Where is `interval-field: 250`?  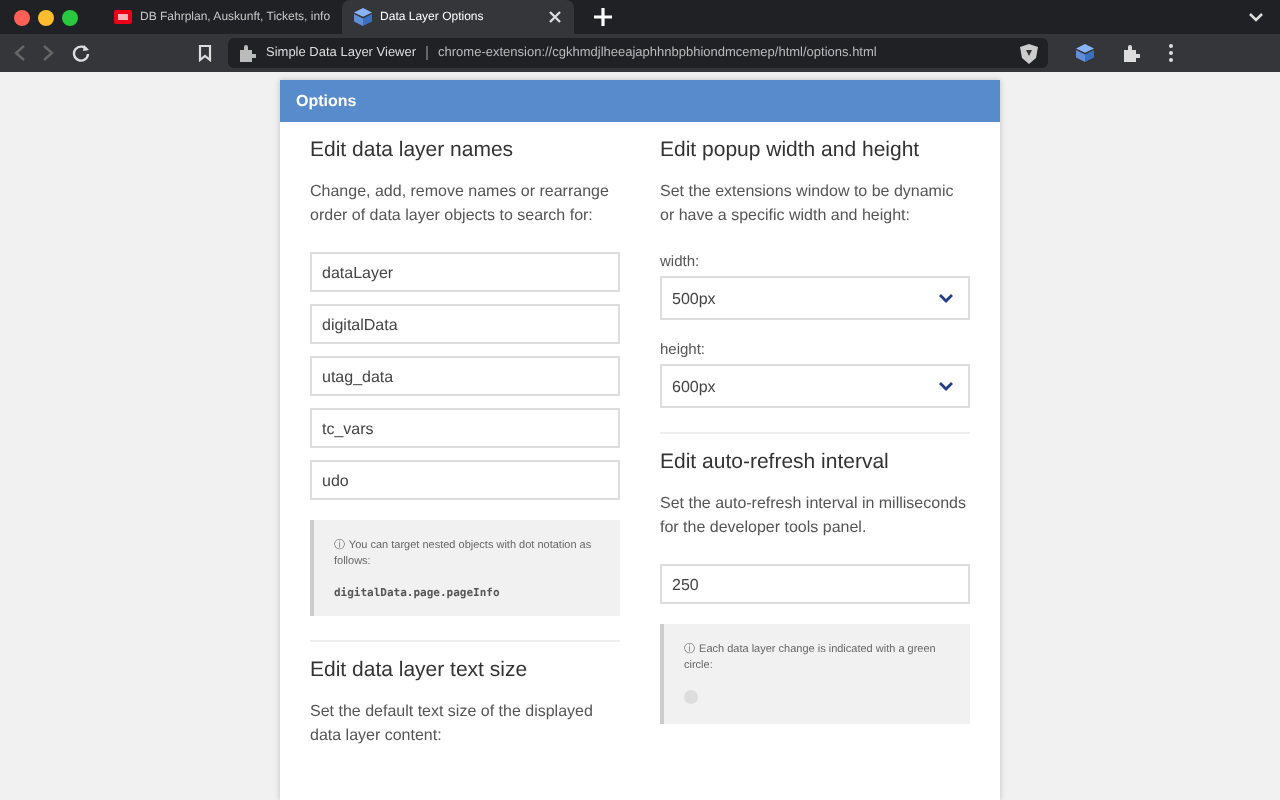 interval-field: 250 is located at coordinates (815, 584).